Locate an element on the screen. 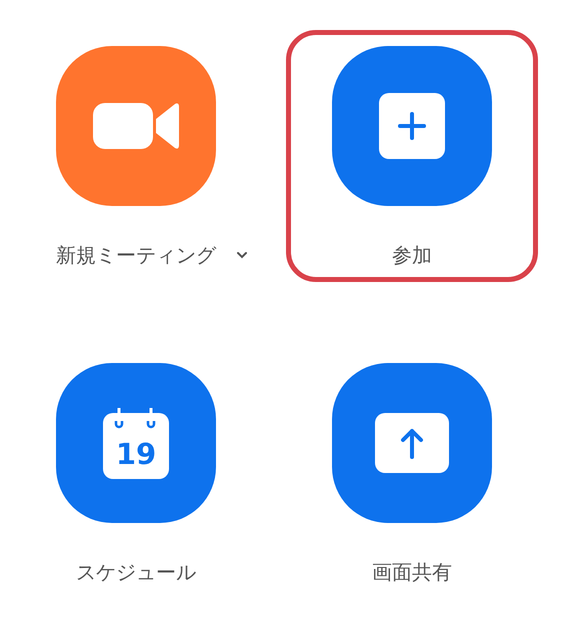  video-camera-icon is located at coordinates (136, 126).